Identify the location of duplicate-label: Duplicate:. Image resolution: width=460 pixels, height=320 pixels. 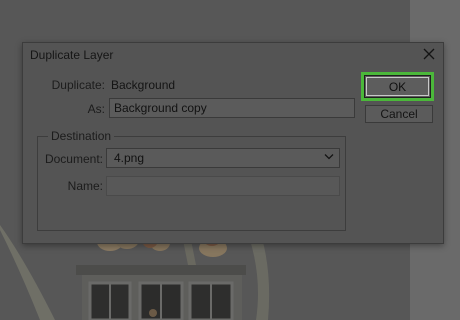
(78, 85).